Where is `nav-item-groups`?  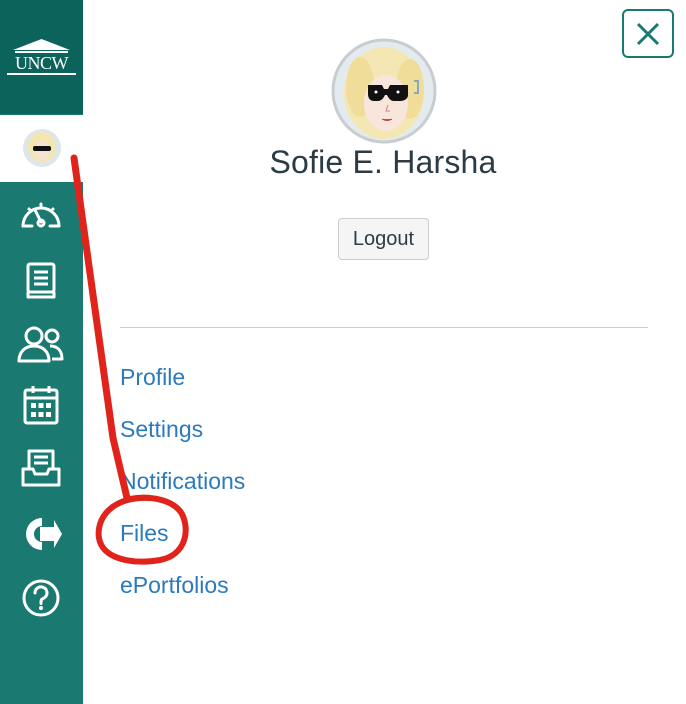 nav-item-groups is located at coordinates (41, 344).